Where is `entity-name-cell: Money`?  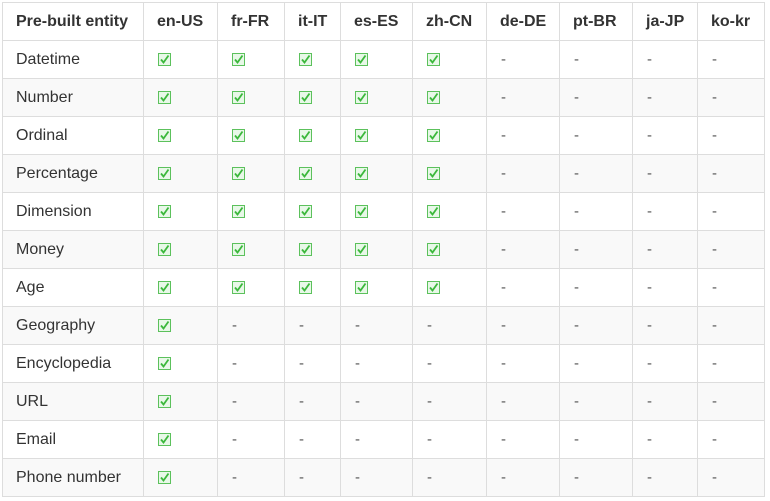
entity-name-cell: Money is located at coordinates (73, 249).